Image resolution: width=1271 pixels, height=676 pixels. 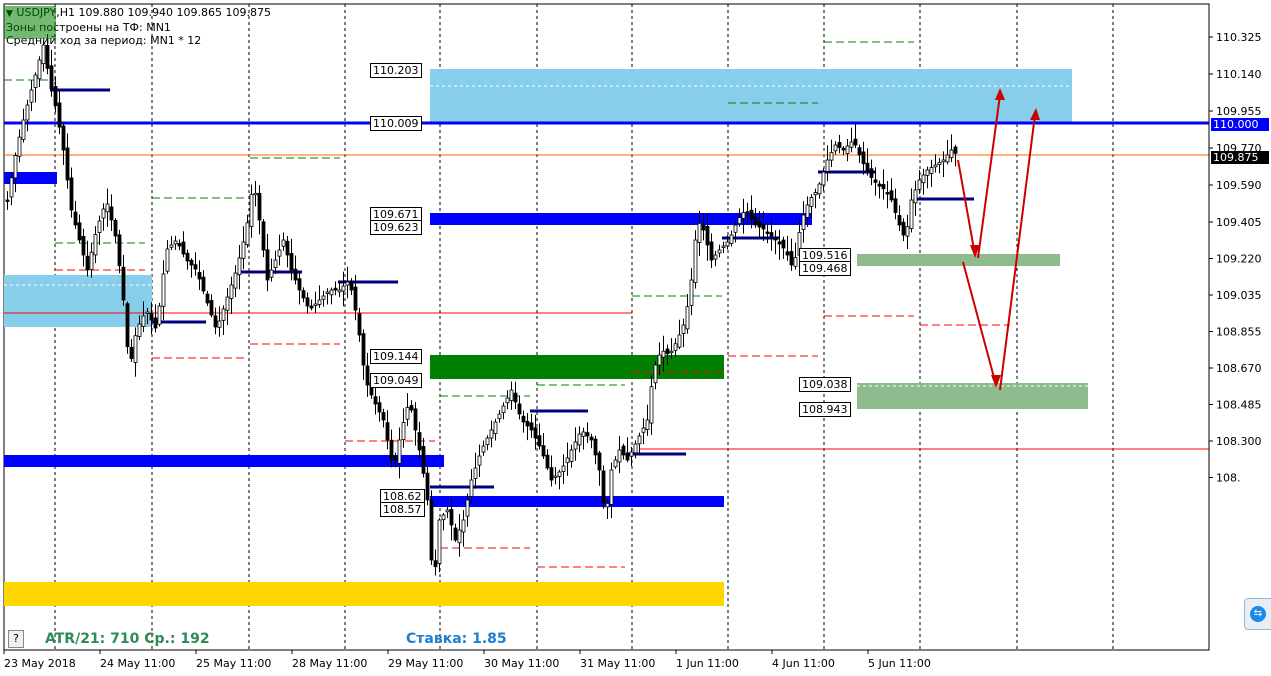 I want to click on price-tick-label: 110.140, so click(x=1239, y=74).